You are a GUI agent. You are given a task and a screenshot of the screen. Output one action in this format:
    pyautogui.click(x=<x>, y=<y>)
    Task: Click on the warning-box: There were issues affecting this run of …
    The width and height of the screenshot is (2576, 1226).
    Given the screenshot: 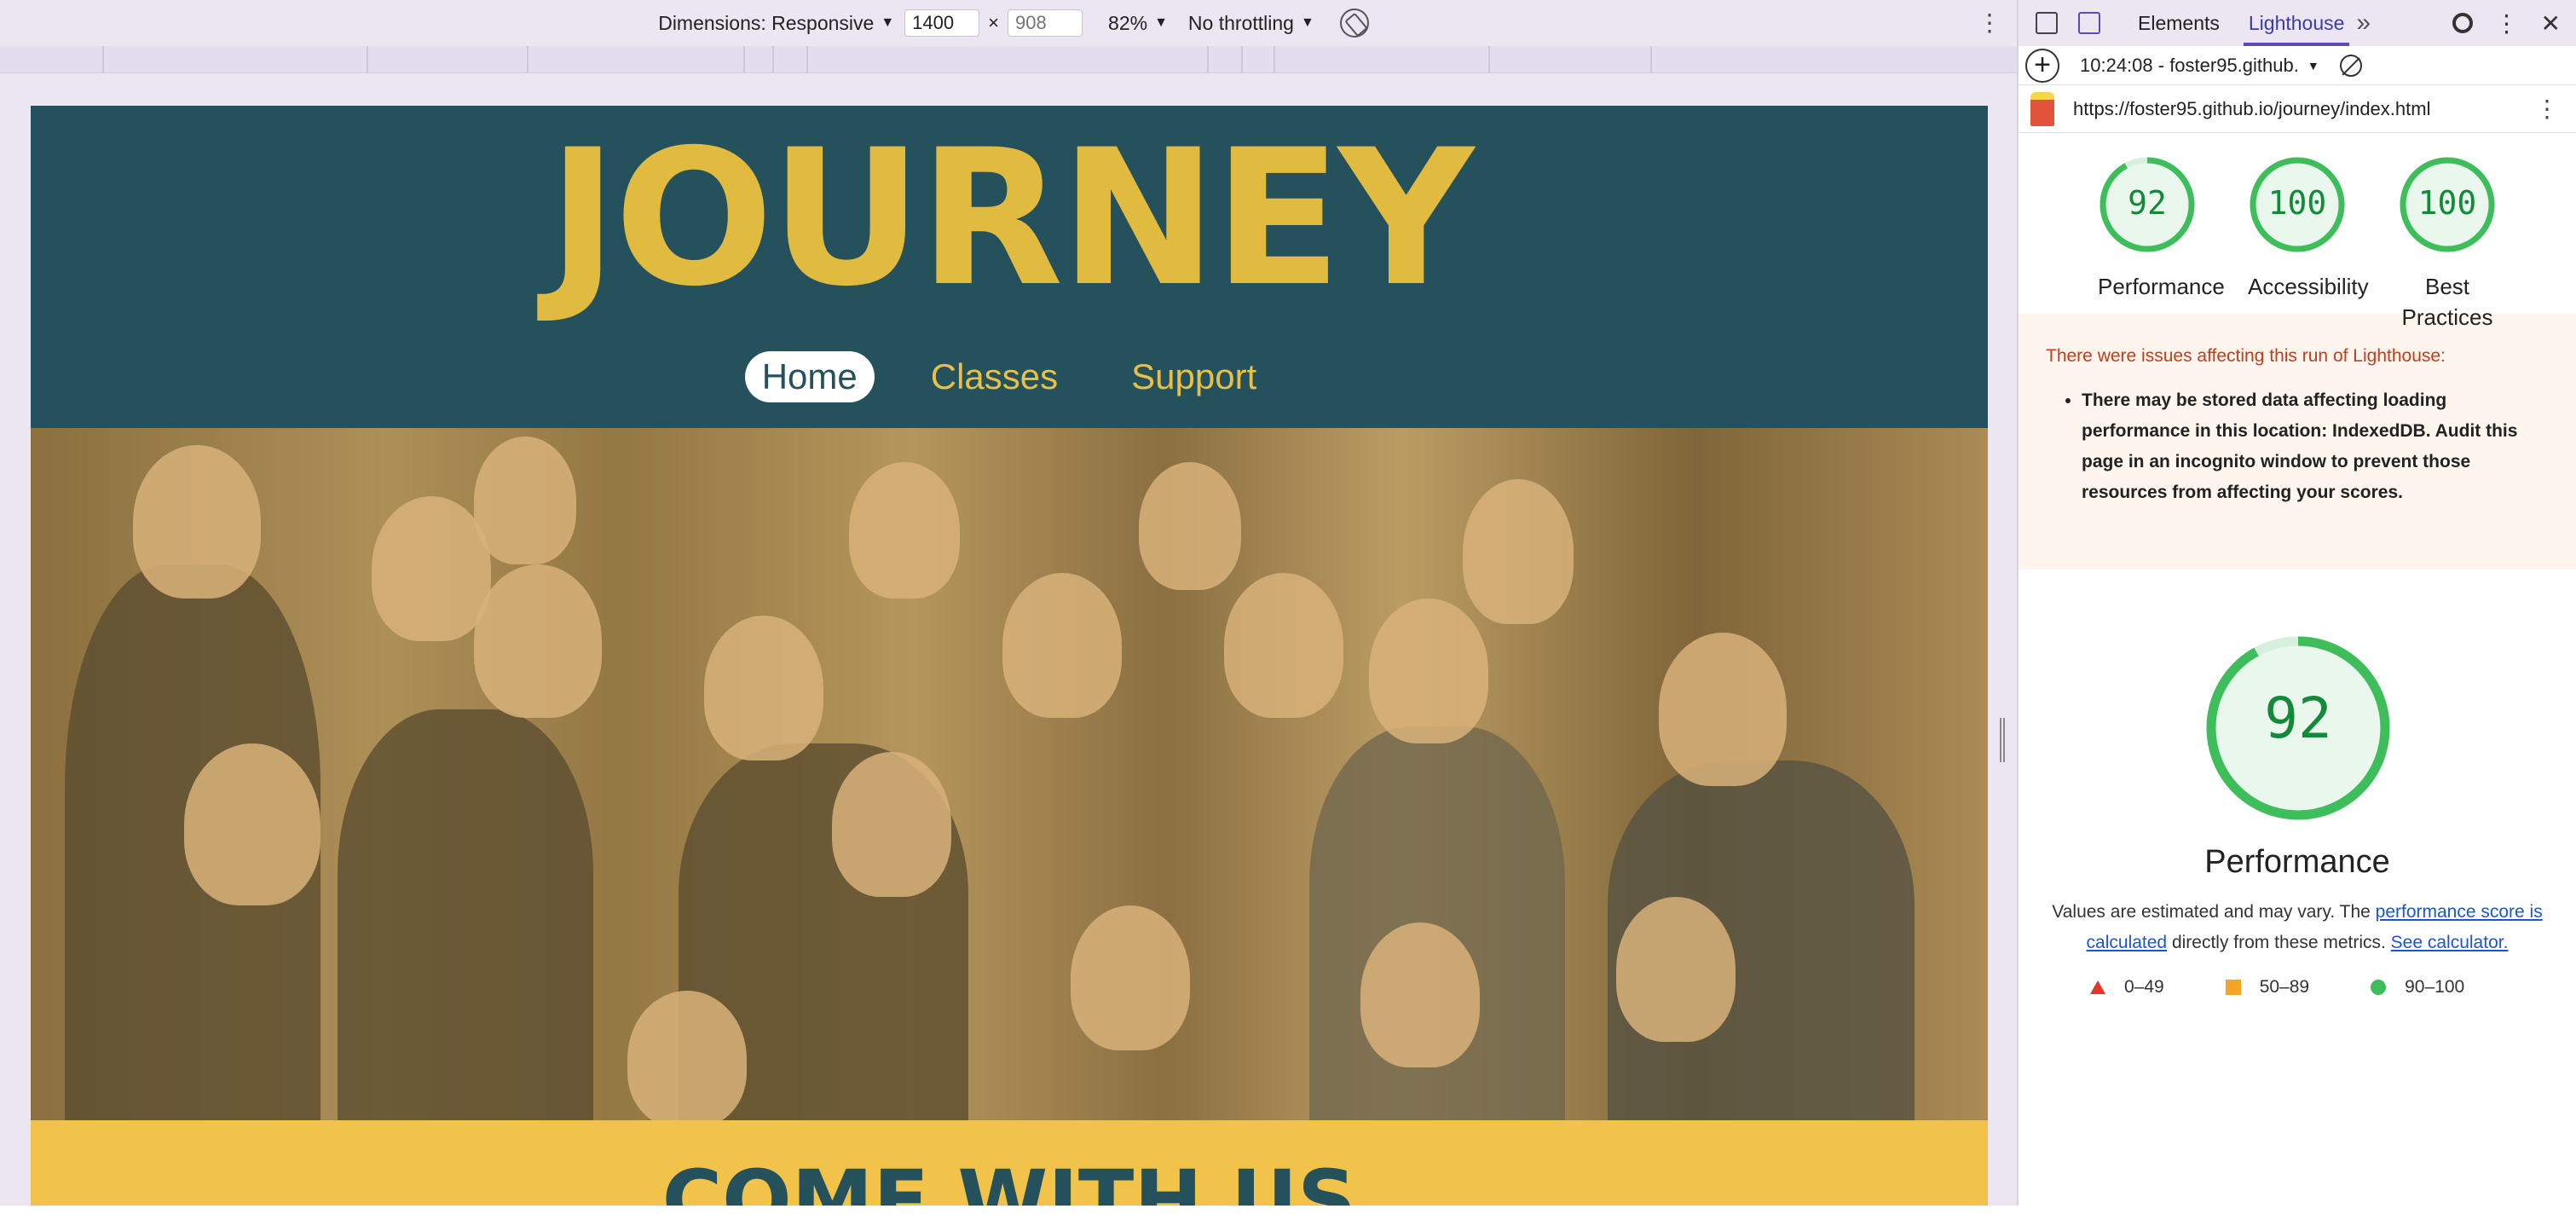 What is the action you would take?
    pyautogui.click(x=2297, y=442)
    